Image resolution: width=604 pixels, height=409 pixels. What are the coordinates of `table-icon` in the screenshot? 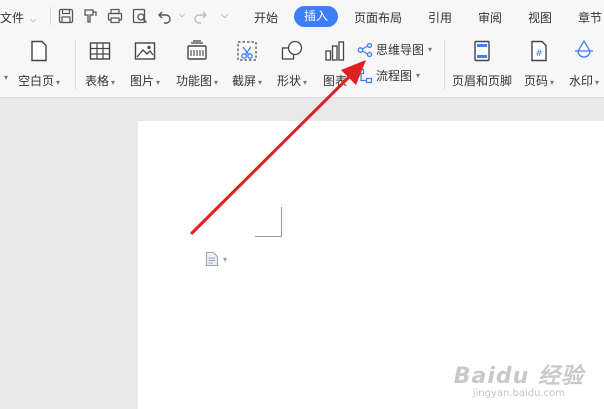 It's located at (100, 51).